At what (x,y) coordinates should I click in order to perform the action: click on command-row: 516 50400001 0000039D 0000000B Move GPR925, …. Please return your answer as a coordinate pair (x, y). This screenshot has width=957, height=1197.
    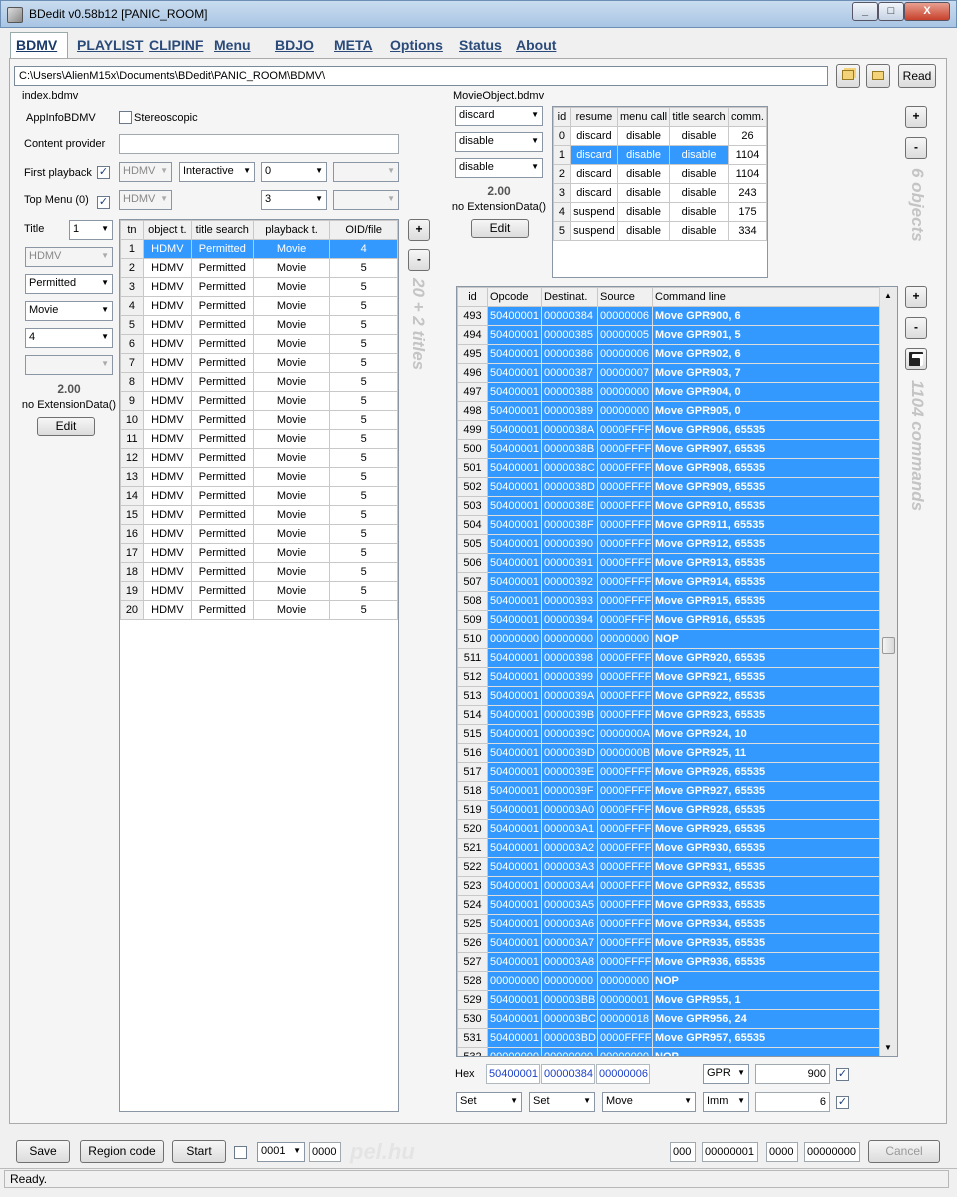
    Looking at the image, I should click on (668, 753).